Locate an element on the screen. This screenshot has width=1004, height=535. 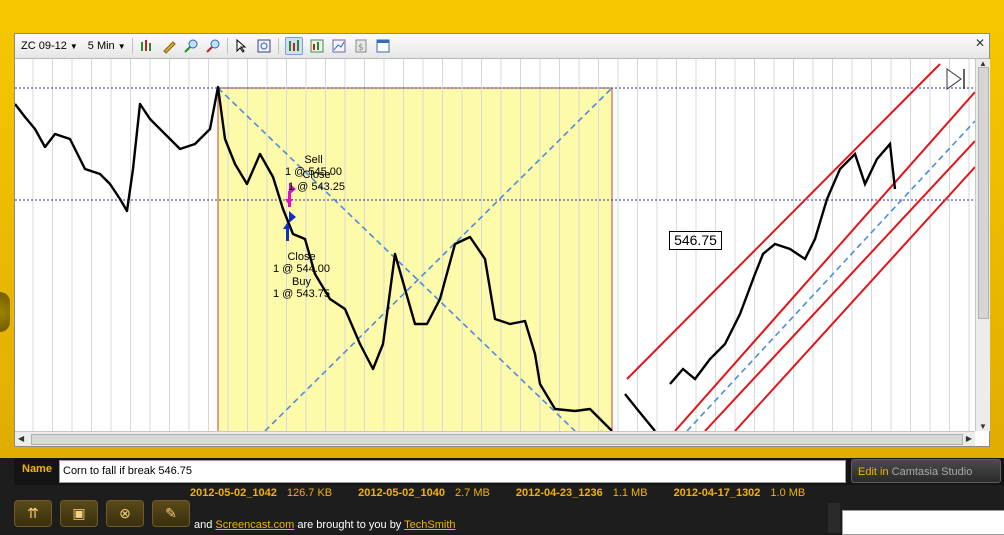
scroll-right-icon: ▶ is located at coordinates (969, 438).